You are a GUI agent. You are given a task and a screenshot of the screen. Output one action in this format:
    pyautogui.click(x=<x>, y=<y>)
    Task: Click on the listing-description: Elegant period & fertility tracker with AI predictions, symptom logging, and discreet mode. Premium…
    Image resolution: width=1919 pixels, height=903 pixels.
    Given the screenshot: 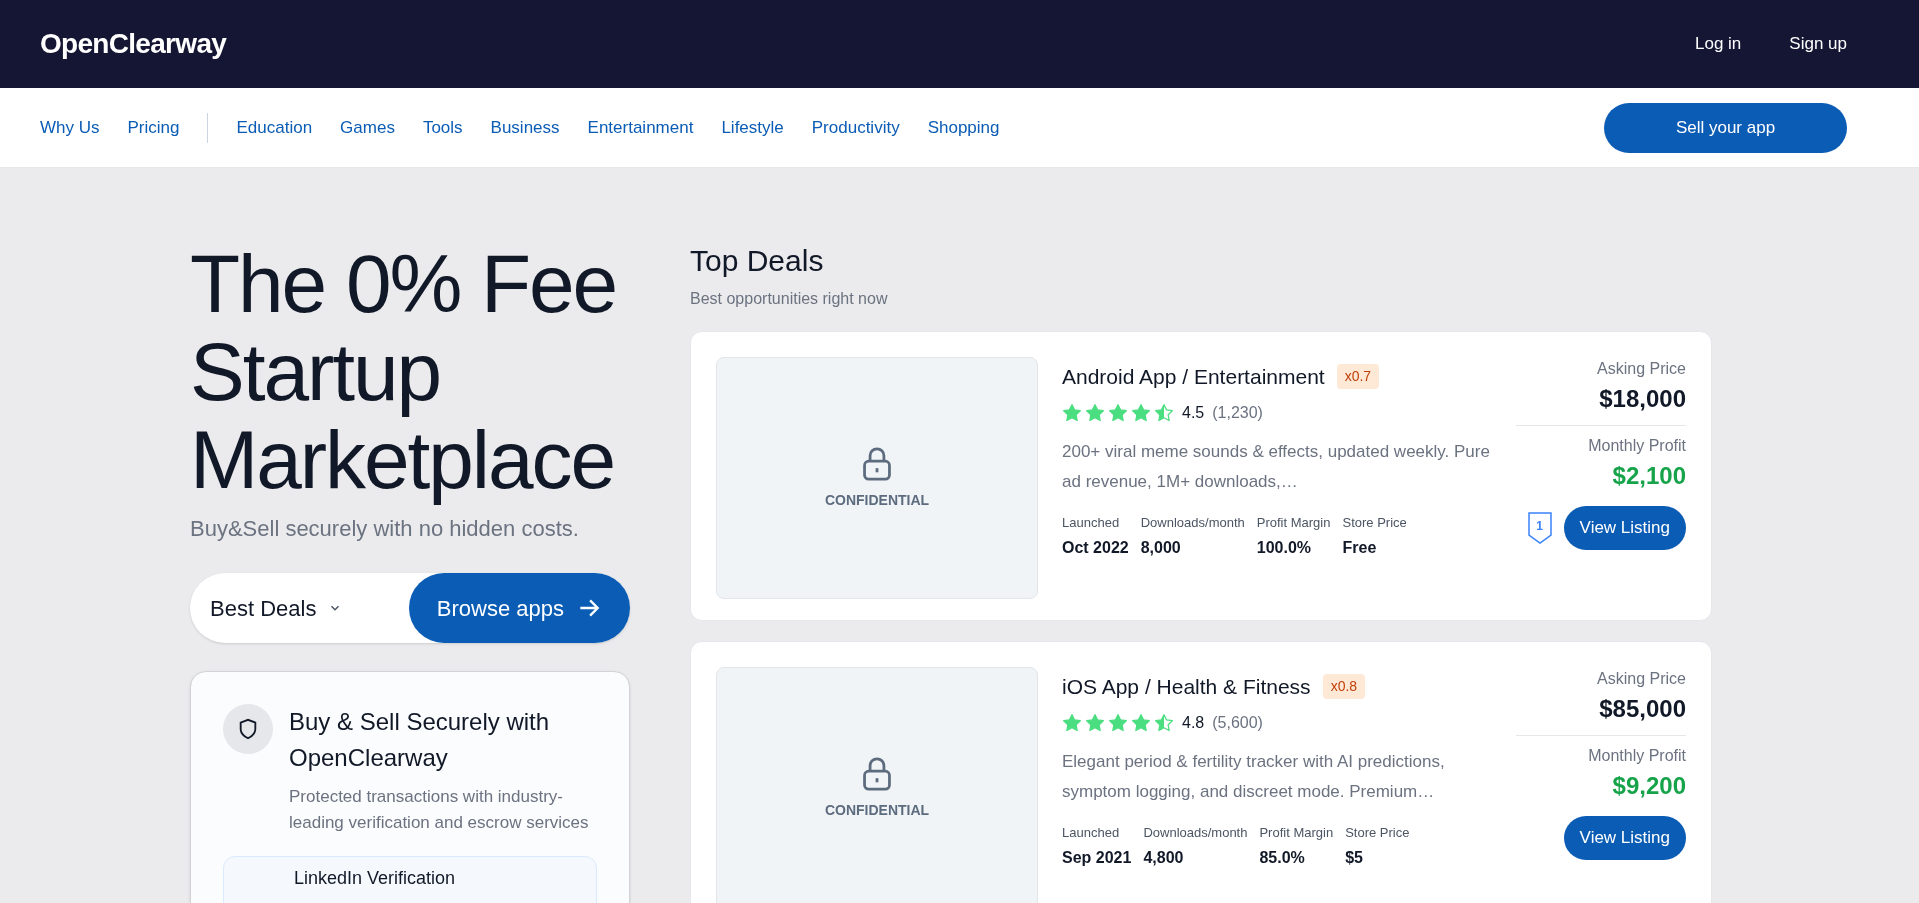 What is the action you would take?
    pyautogui.click(x=1254, y=776)
    